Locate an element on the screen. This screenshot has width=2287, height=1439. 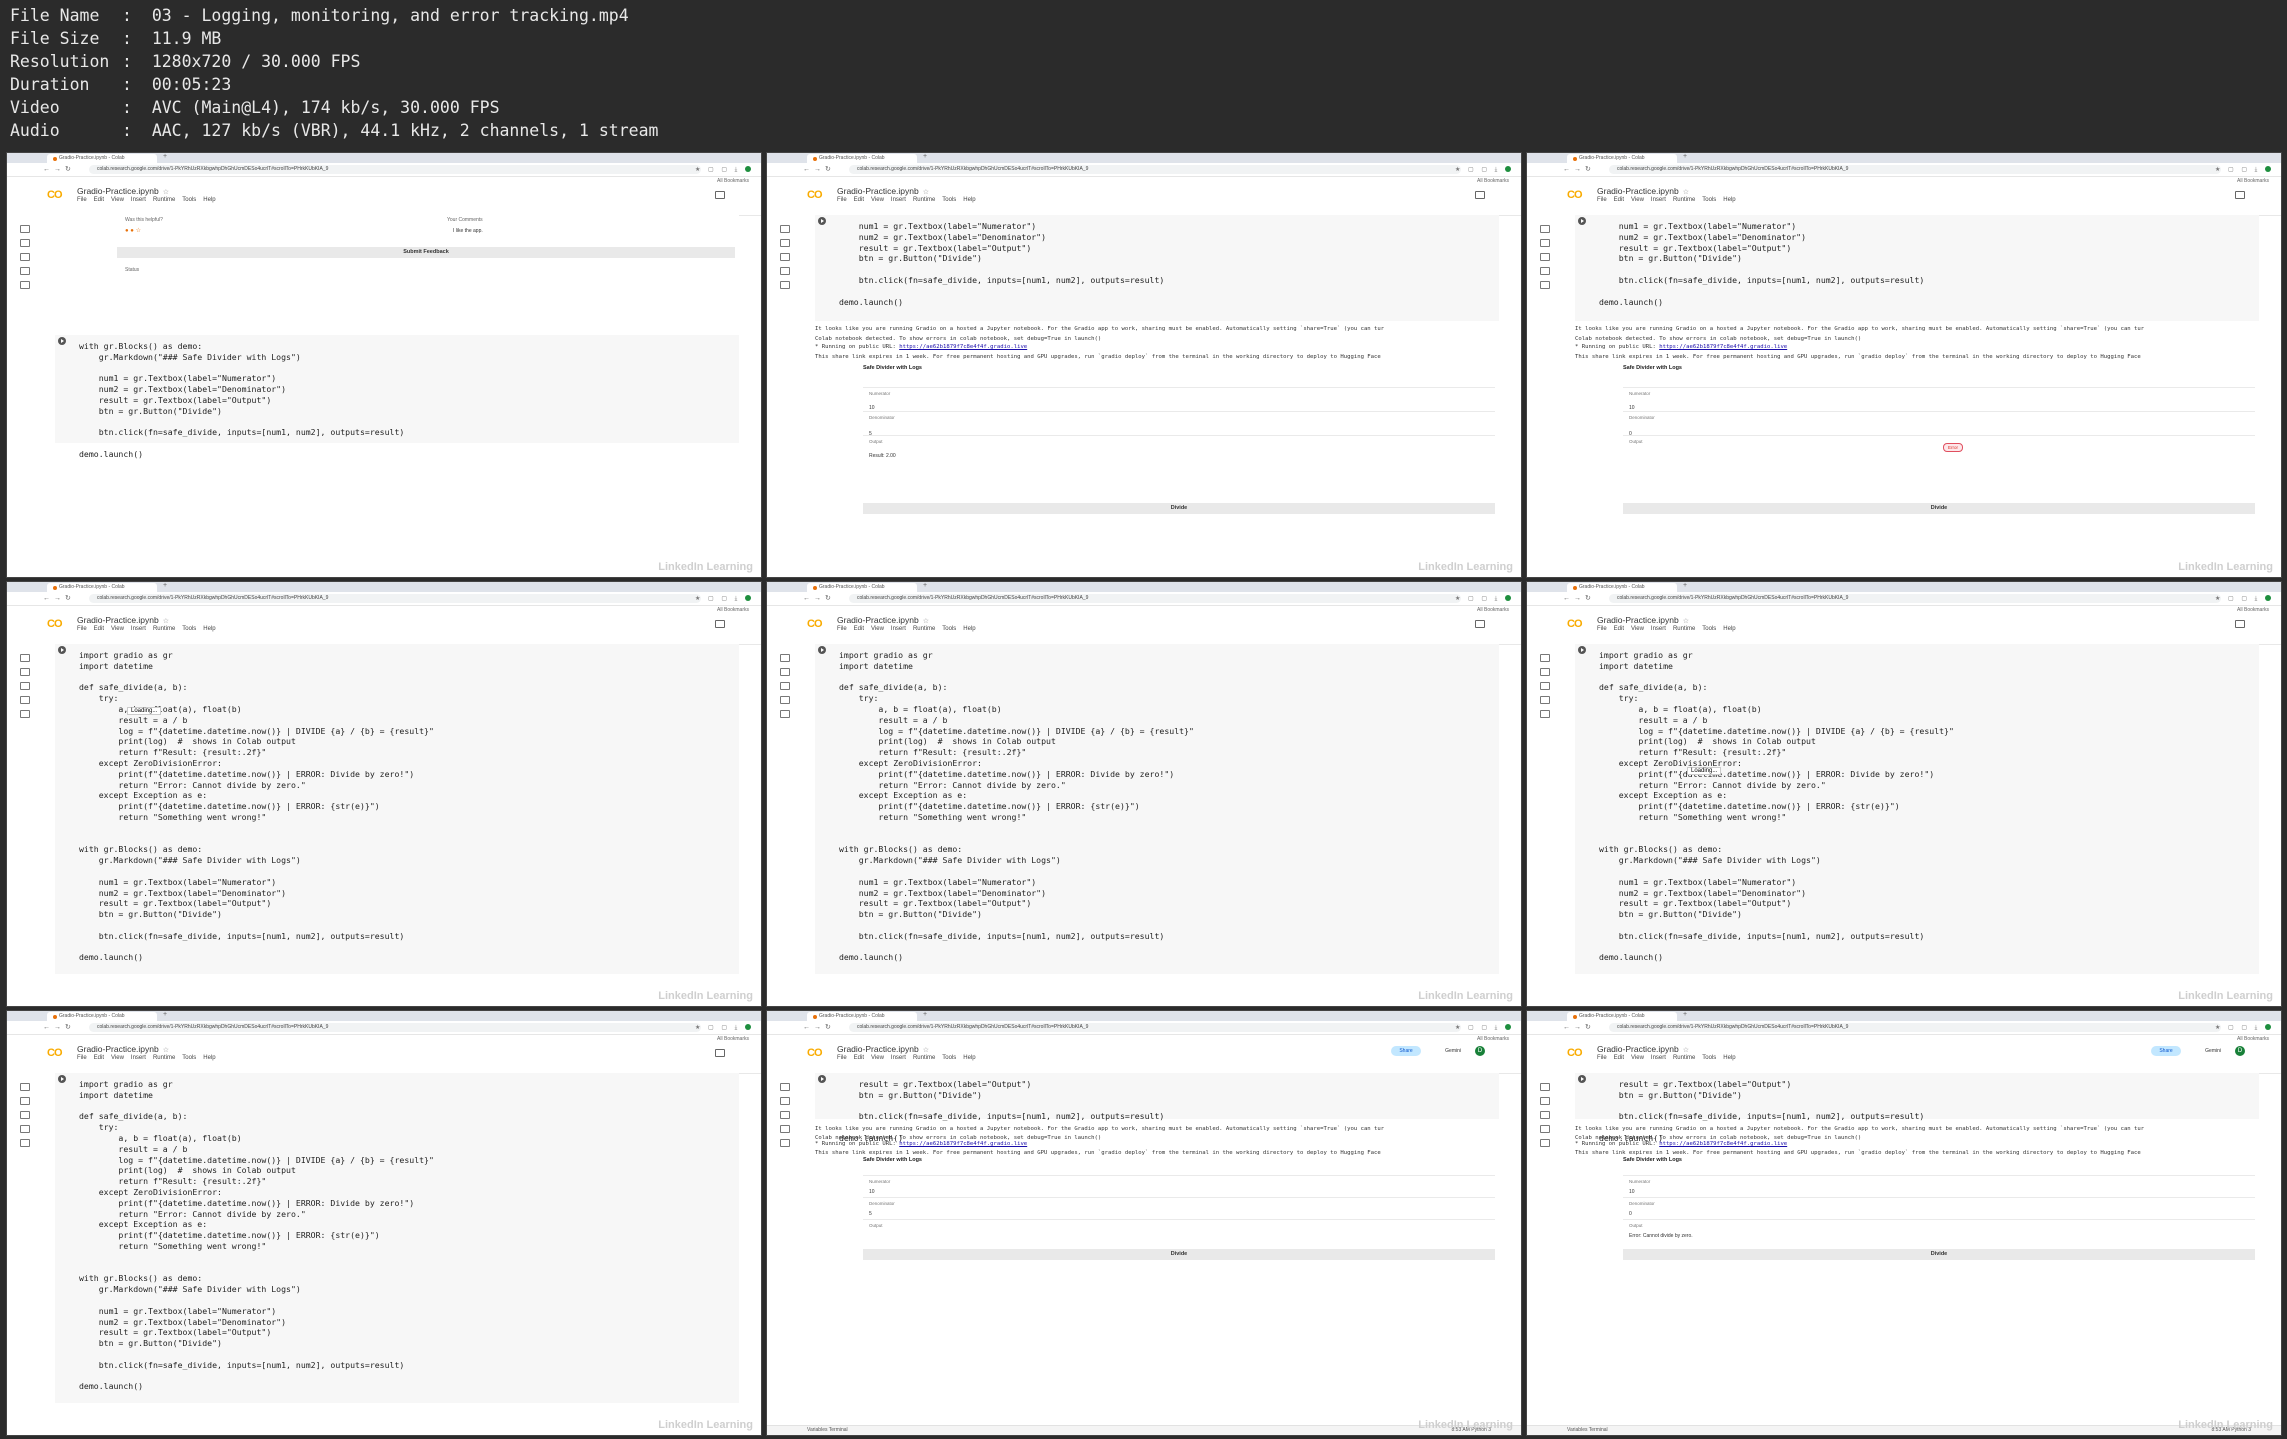
output-textbox: Error: Cannot divide by zero. is located at coordinates (1661, 1236).